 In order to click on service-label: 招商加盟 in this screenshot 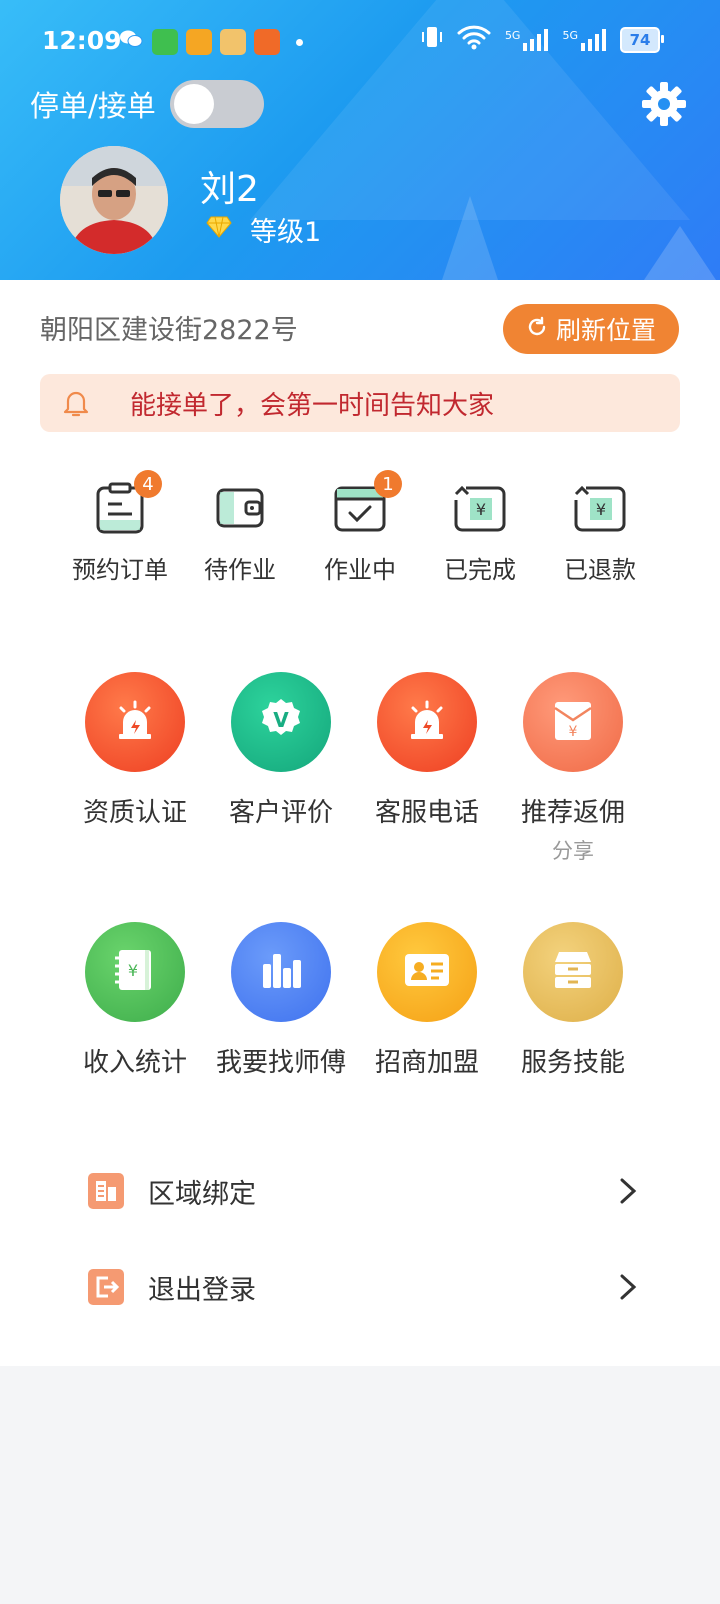, I will do `click(426, 1063)`.